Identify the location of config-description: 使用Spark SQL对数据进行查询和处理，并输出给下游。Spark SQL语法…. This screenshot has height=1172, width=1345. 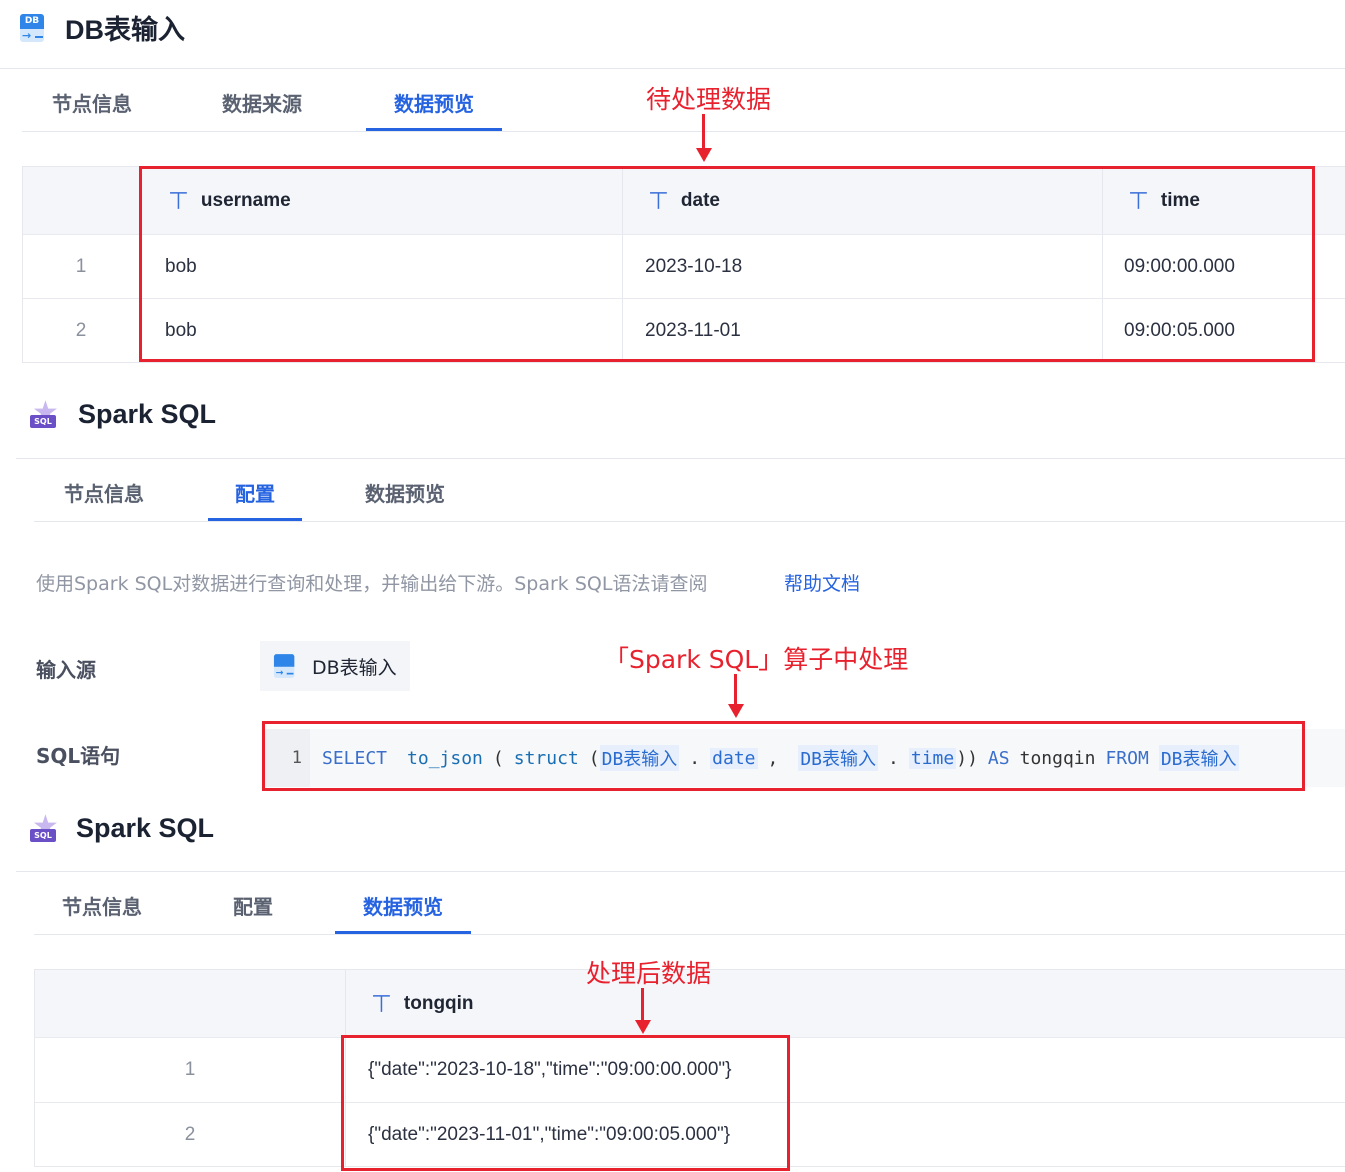
(372, 584).